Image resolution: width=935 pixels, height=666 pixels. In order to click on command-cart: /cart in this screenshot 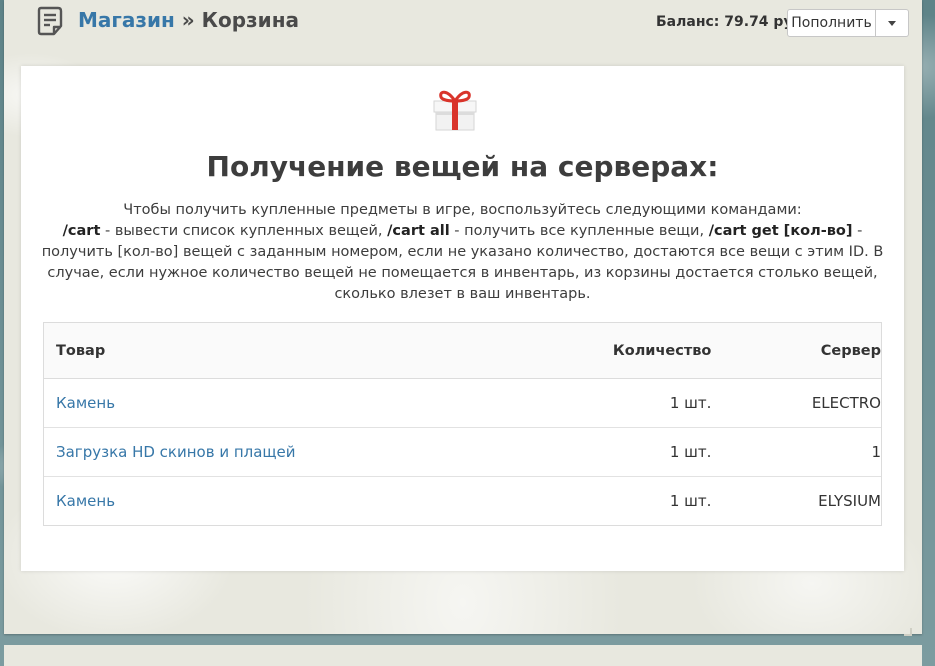, I will do `click(81, 231)`.